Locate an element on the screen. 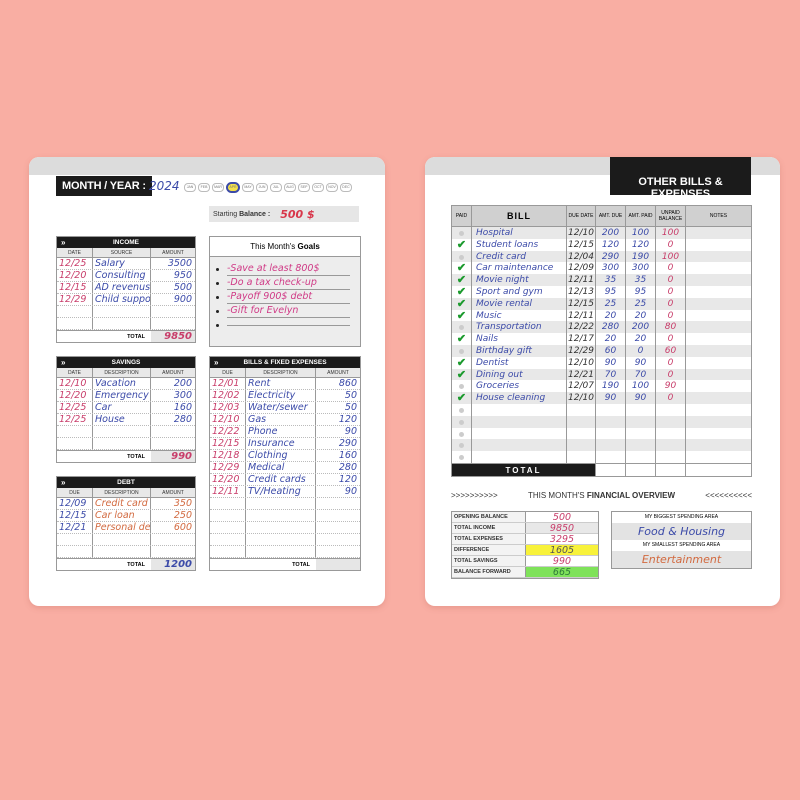 This screenshot has height=800, width=800. bill-name: Movie night is located at coordinates (519, 280).